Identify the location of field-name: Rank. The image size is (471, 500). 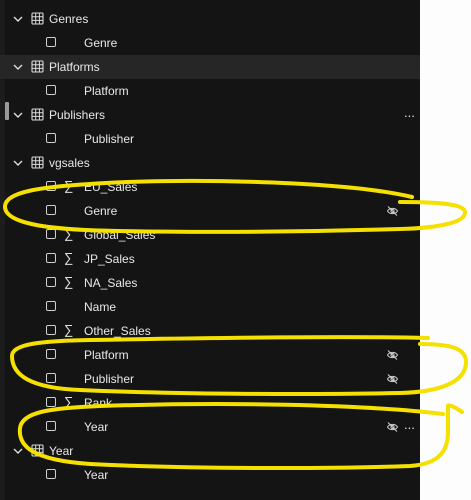
(98, 403).